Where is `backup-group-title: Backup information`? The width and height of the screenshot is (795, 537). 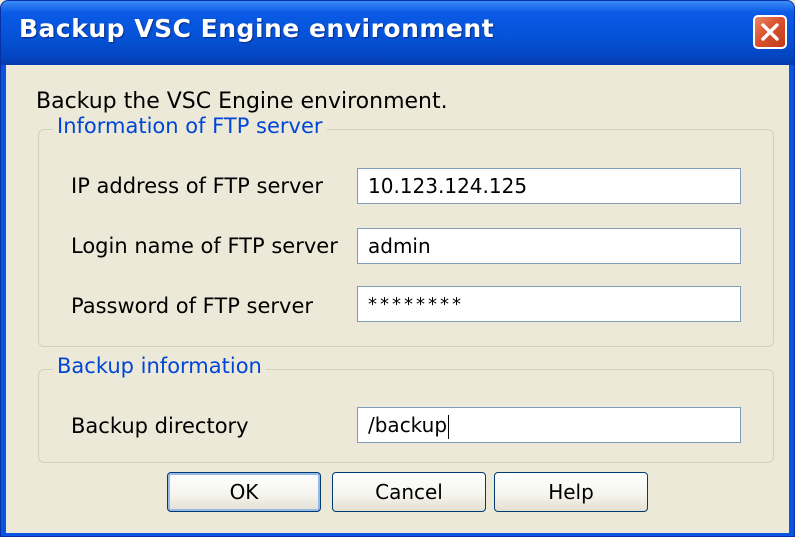 backup-group-title: Backup information is located at coordinates (159, 366).